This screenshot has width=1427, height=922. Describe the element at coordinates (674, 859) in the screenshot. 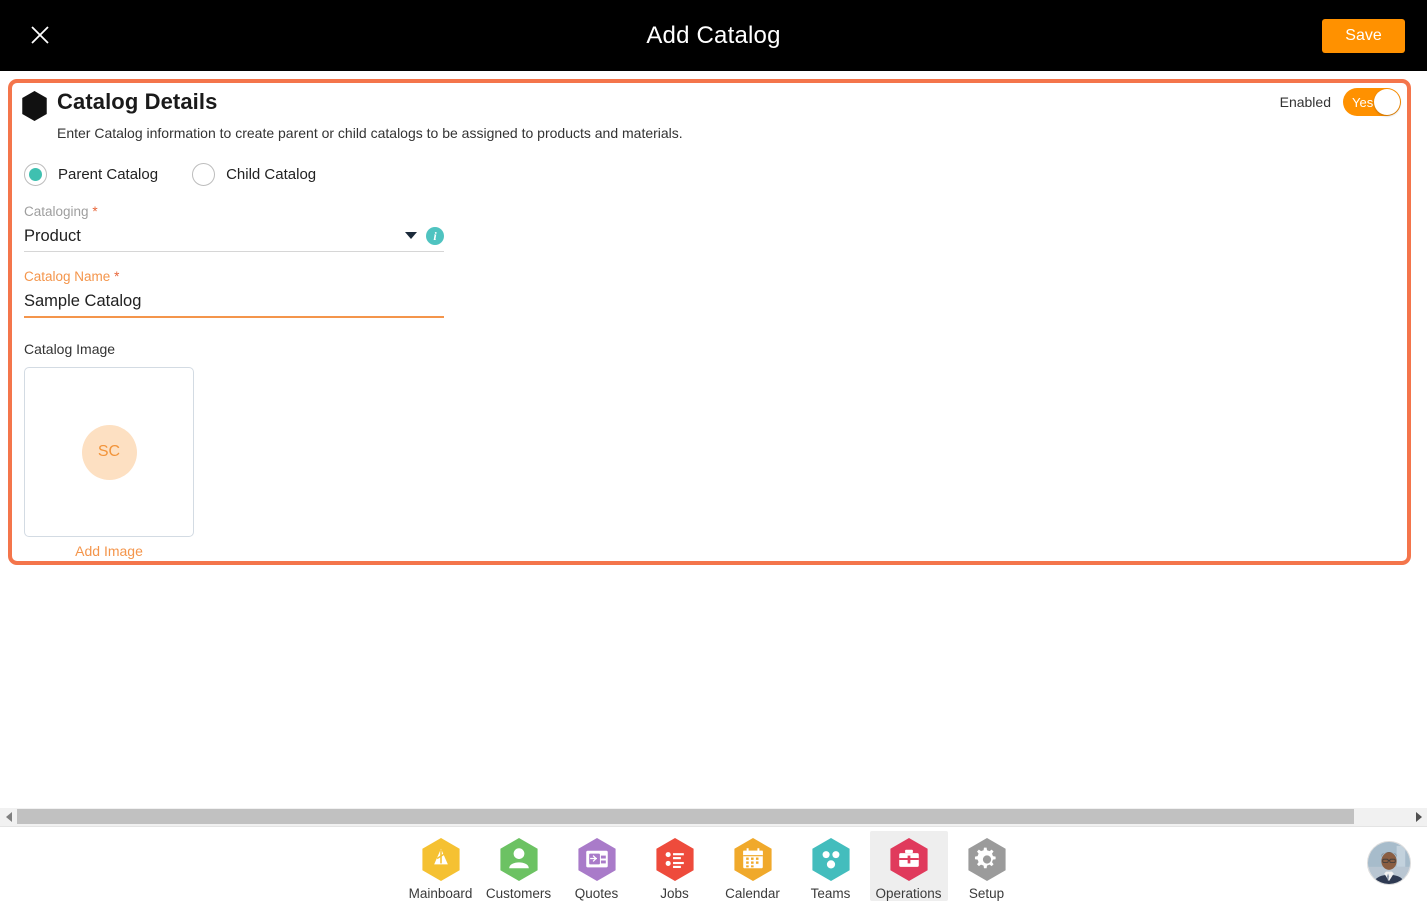

I see `jobs-icon` at that location.